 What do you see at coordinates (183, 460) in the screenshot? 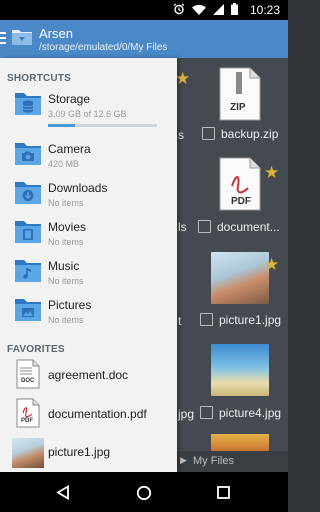
I see `chevron-right-icon: ▶` at bounding box center [183, 460].